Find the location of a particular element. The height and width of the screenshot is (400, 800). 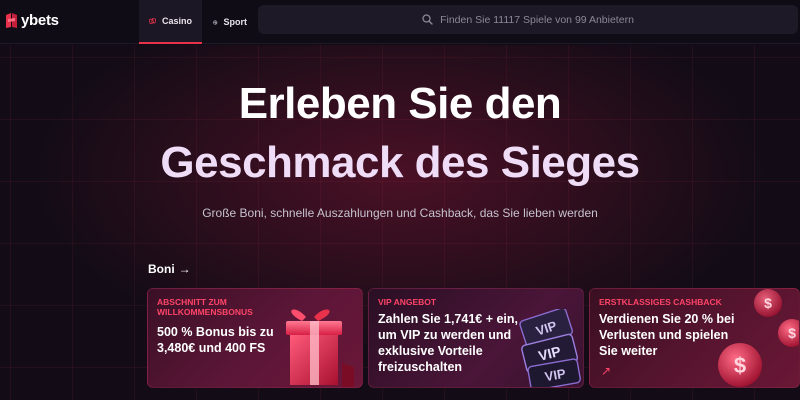

sport-icon is located at coordinates (215, 22).